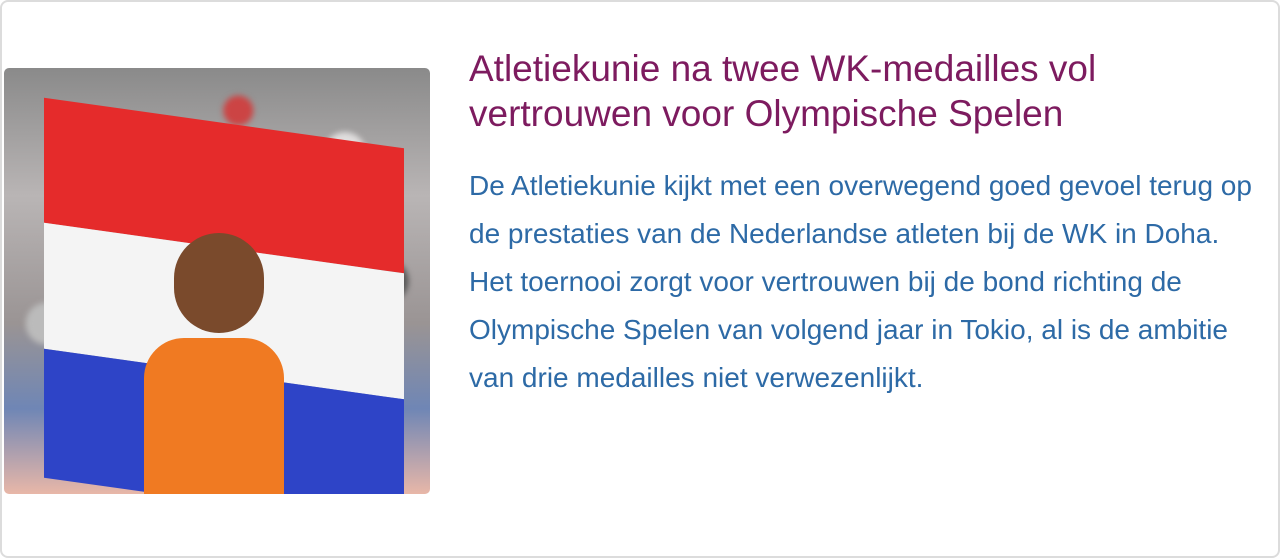 The width and height of the screenshot is (1280, 558). Describe the element at coordinates (214, 416) in the screenshot. I see `photo-athlete` at that location.